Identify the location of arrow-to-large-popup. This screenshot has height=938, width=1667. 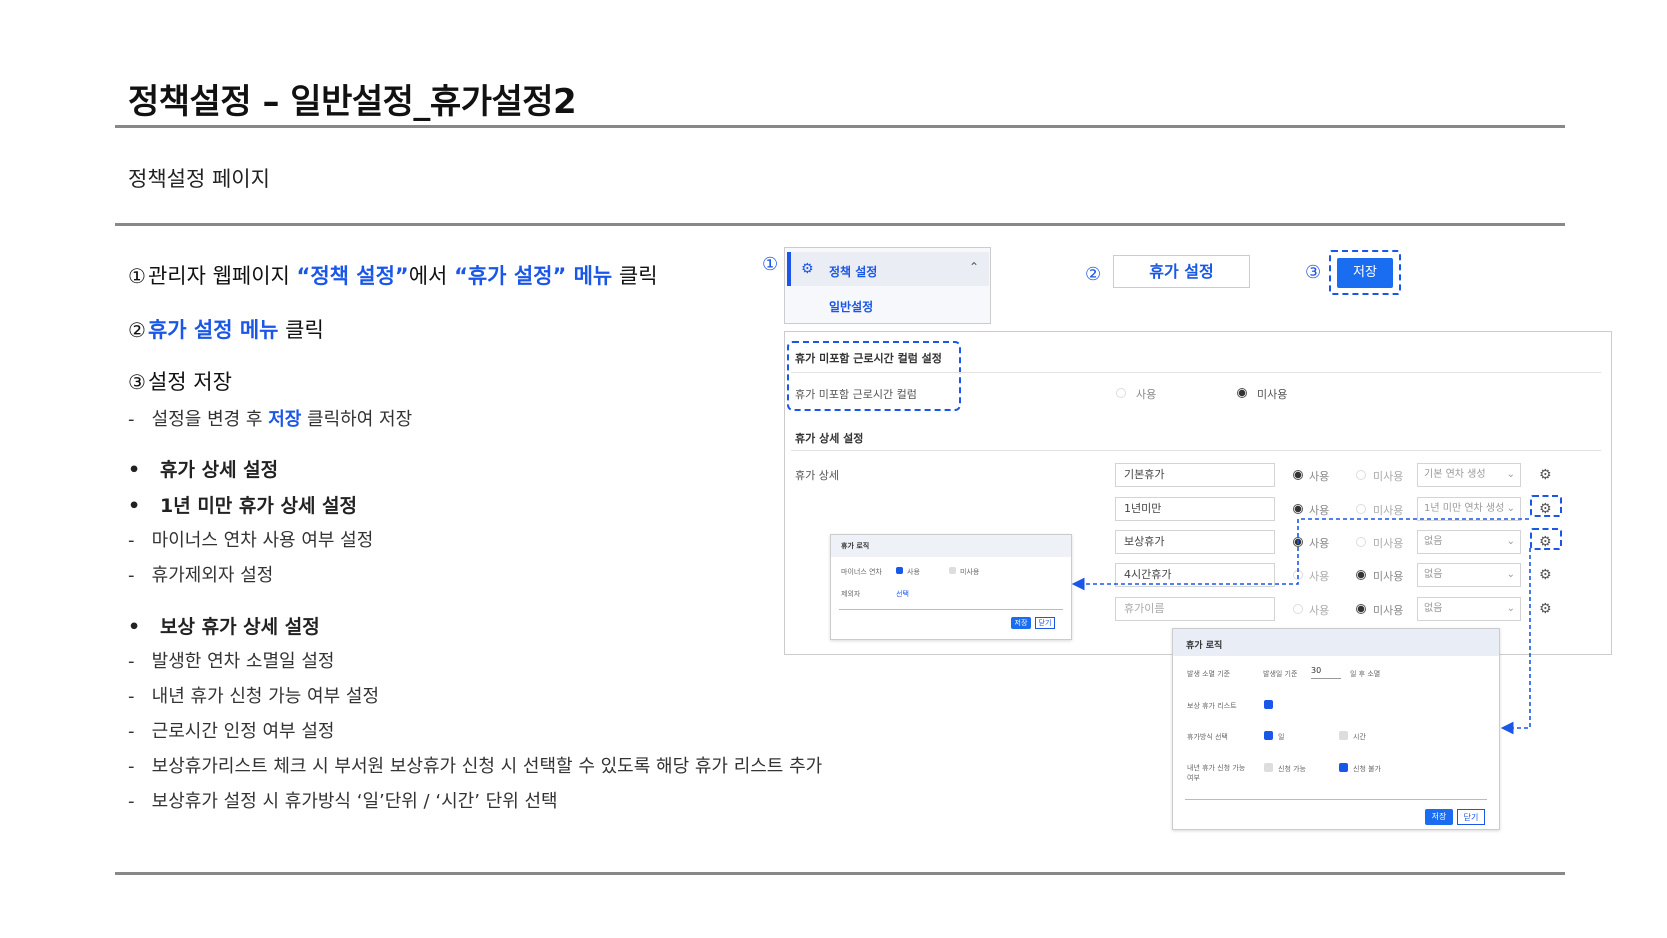
(1515, 641).